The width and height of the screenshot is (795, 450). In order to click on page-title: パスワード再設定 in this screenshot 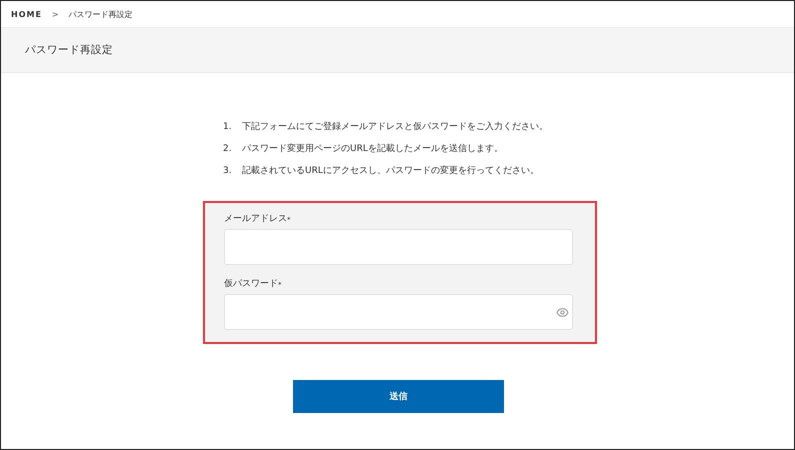, I will do `click(69, 50)`.